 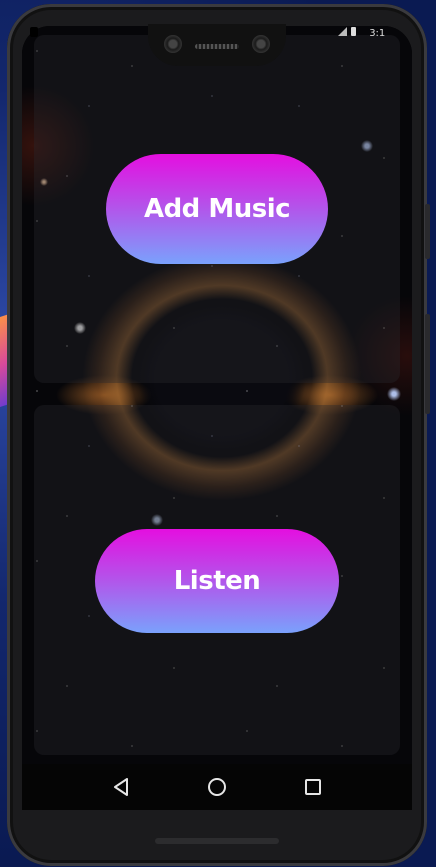 What do you see at coordinates (377, 33) in the screenshot?
I see `status-time: 3:1` at bounding box center [377, 33].